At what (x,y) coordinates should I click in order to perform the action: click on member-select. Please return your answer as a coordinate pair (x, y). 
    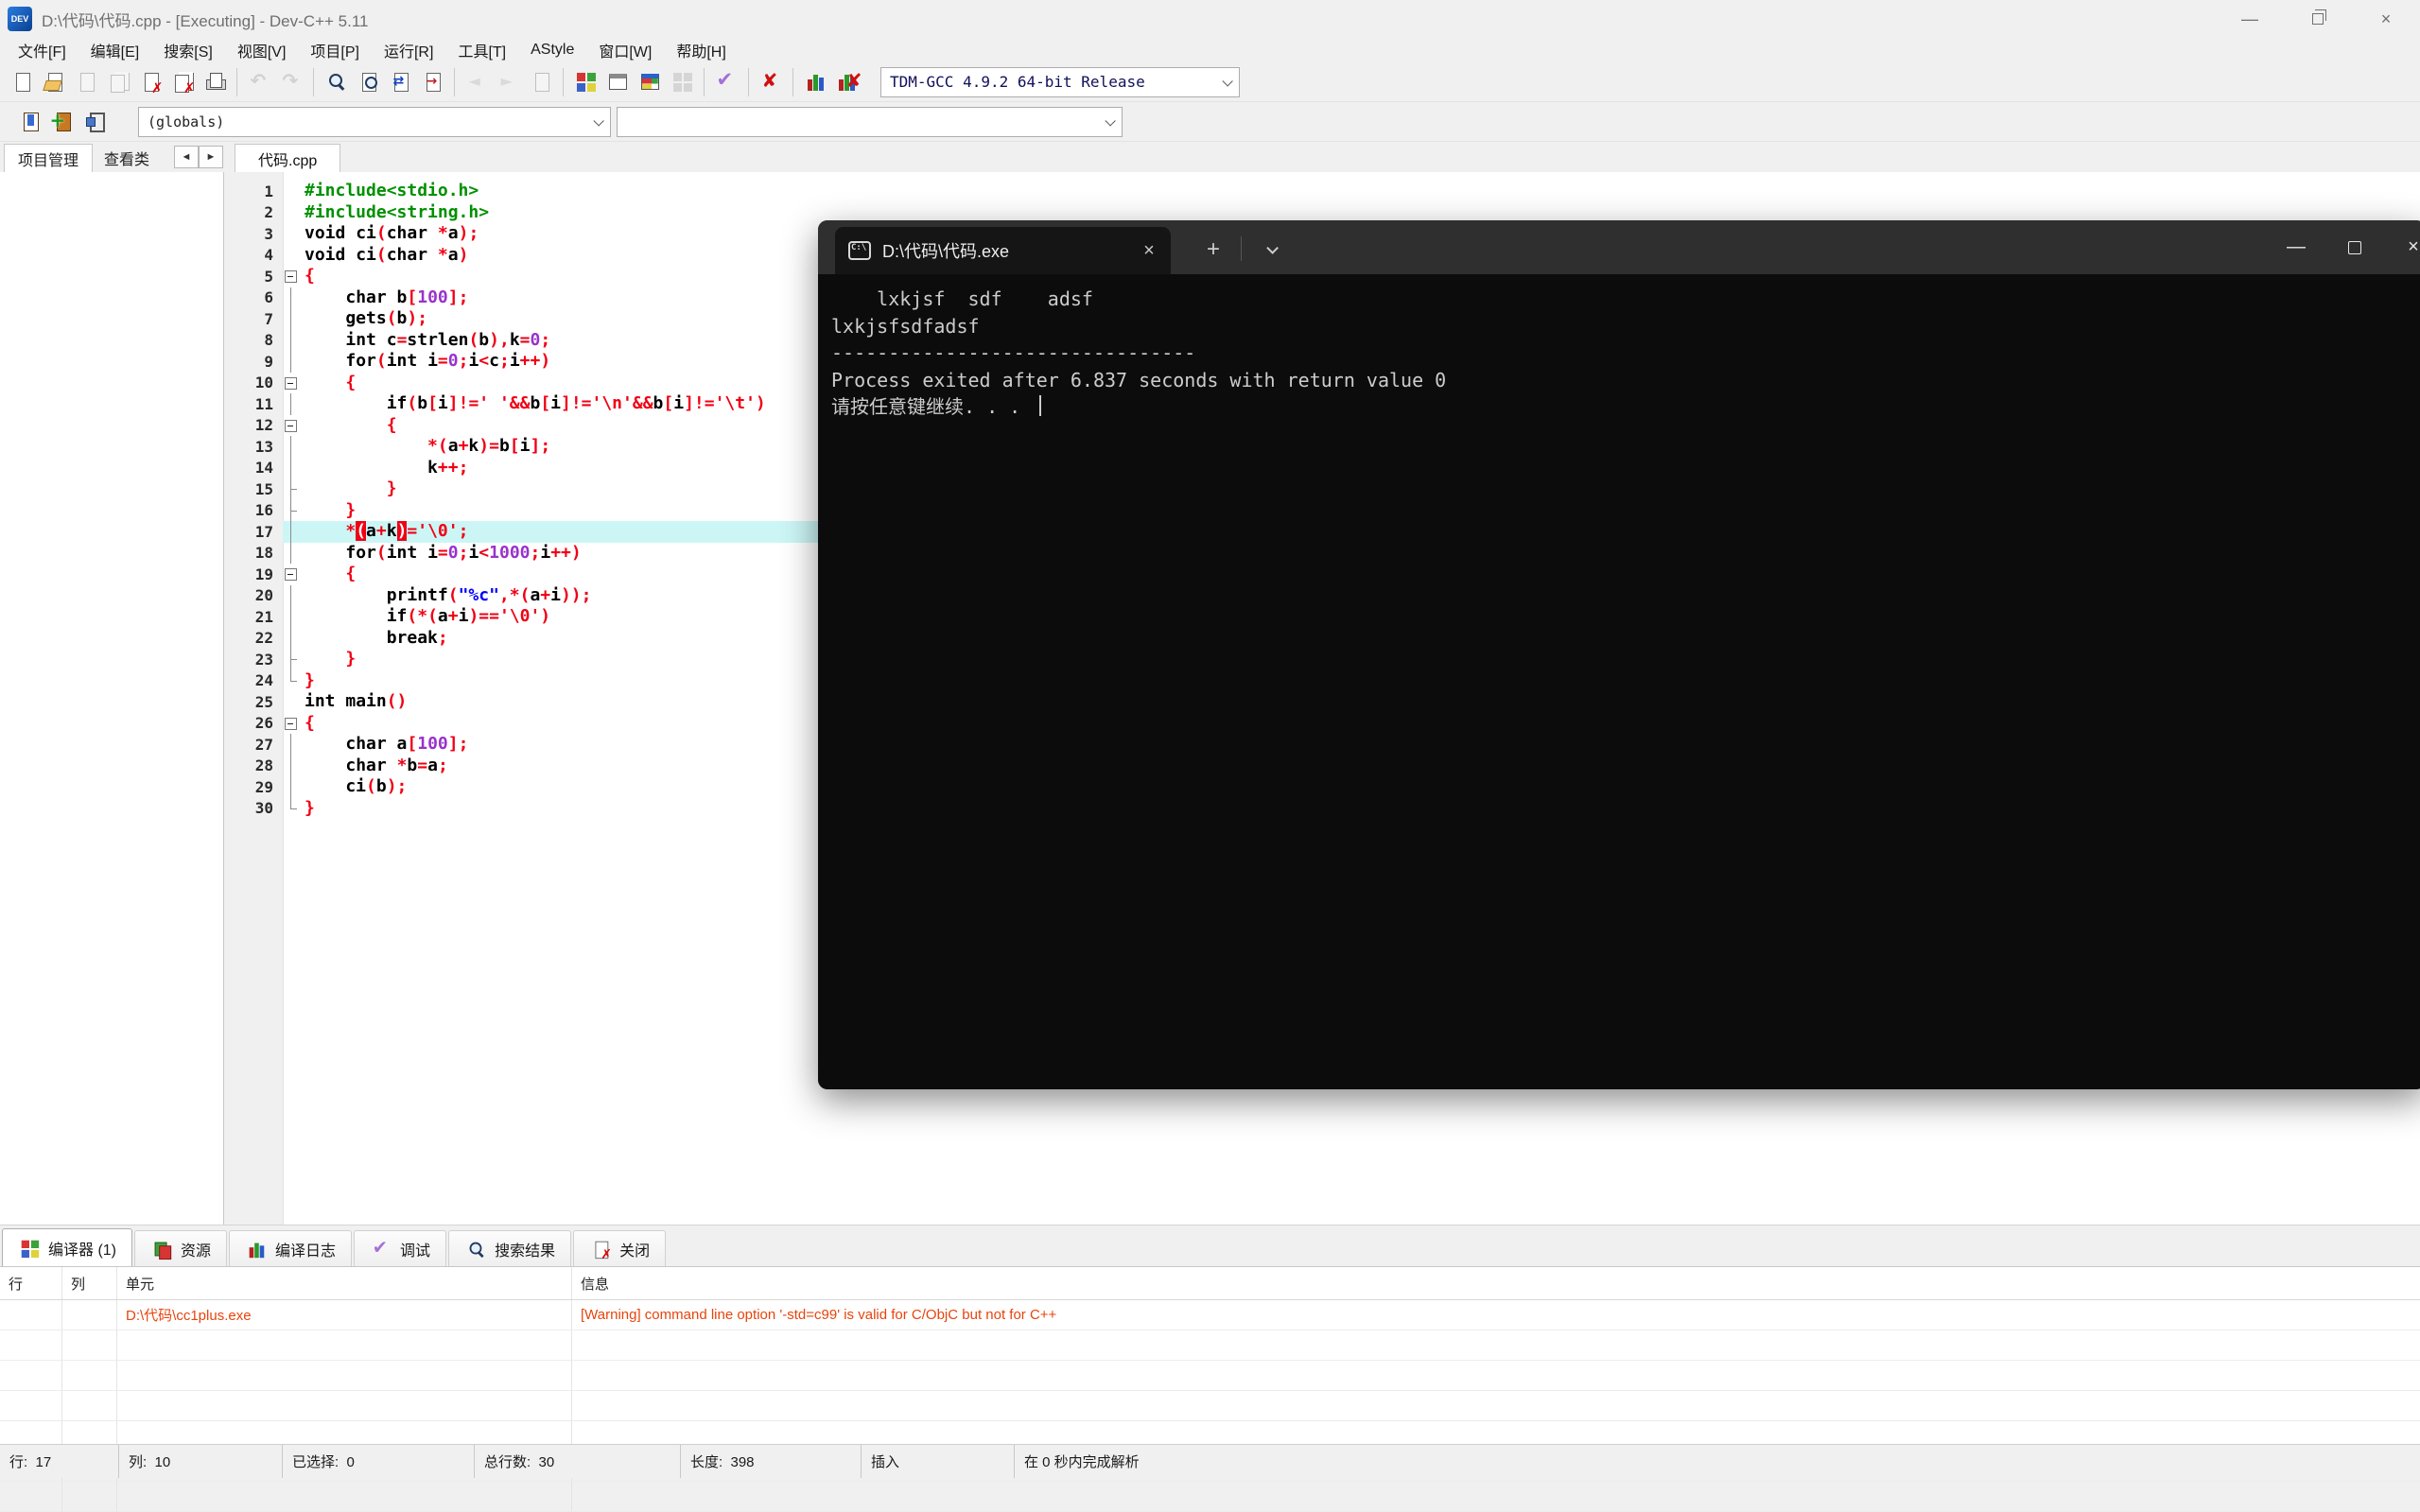
    Looking at the image, I should click on (870, 122).